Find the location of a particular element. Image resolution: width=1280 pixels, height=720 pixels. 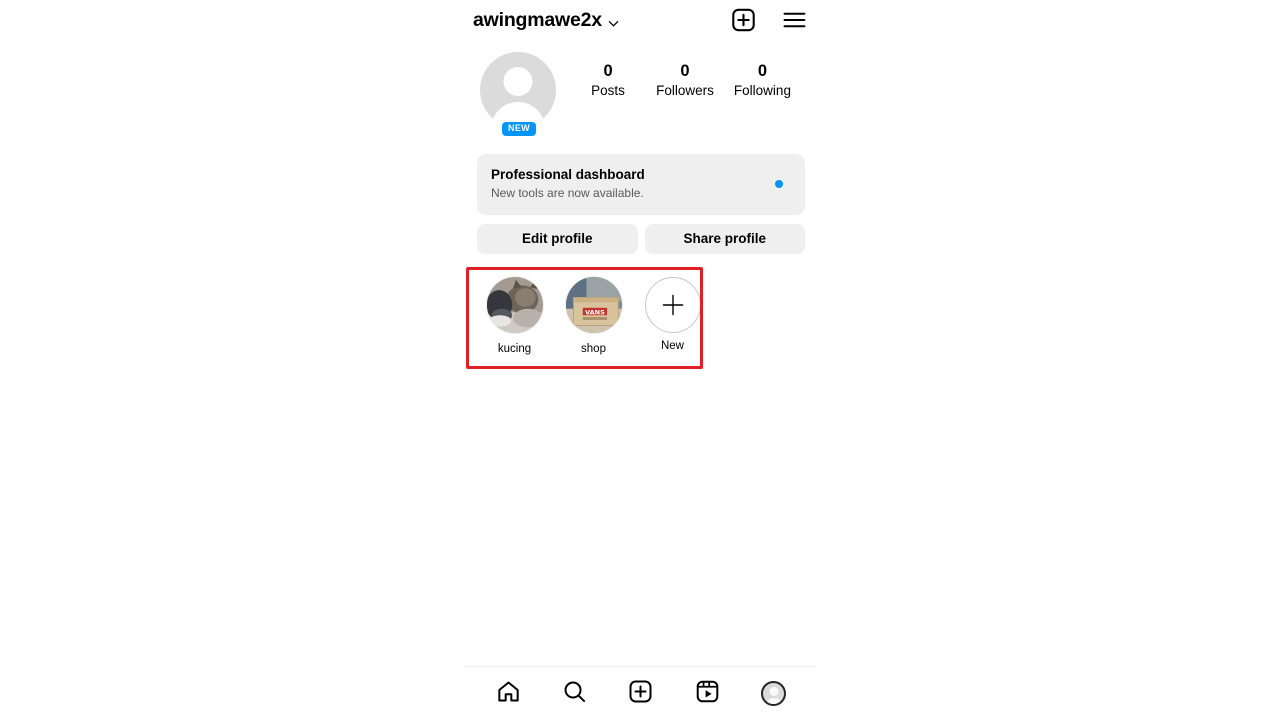

profile-action-buttons: Edit profile Share profile is located at coordinates (641, 238).